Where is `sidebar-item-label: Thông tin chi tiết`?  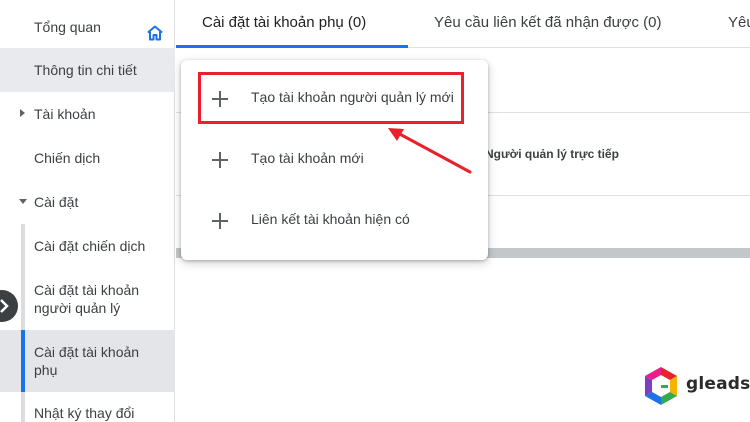
sidebar-item-label: Thông tin chi tiết is located at coordinates (85, 70).